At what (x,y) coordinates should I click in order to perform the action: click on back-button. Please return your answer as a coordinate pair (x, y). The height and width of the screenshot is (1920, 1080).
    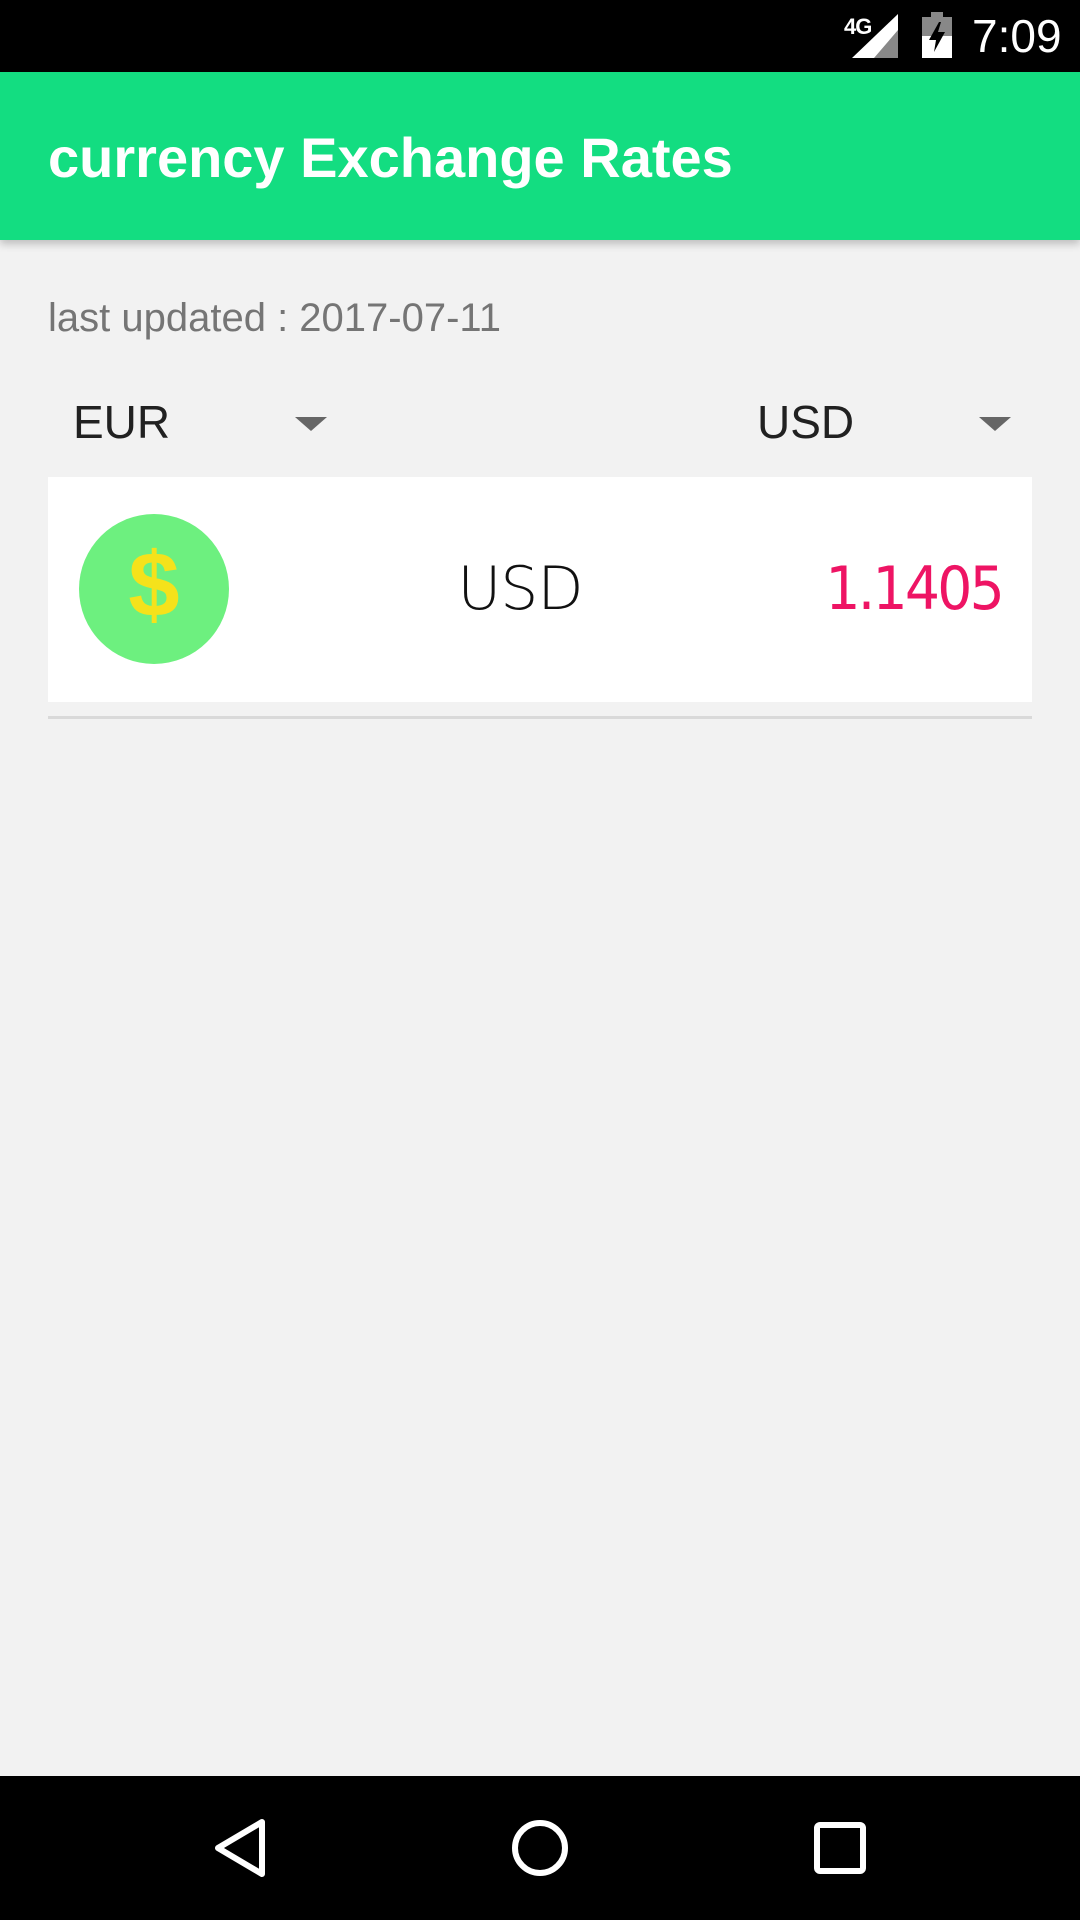
    Looking at the image, I should click on (240, 1848).